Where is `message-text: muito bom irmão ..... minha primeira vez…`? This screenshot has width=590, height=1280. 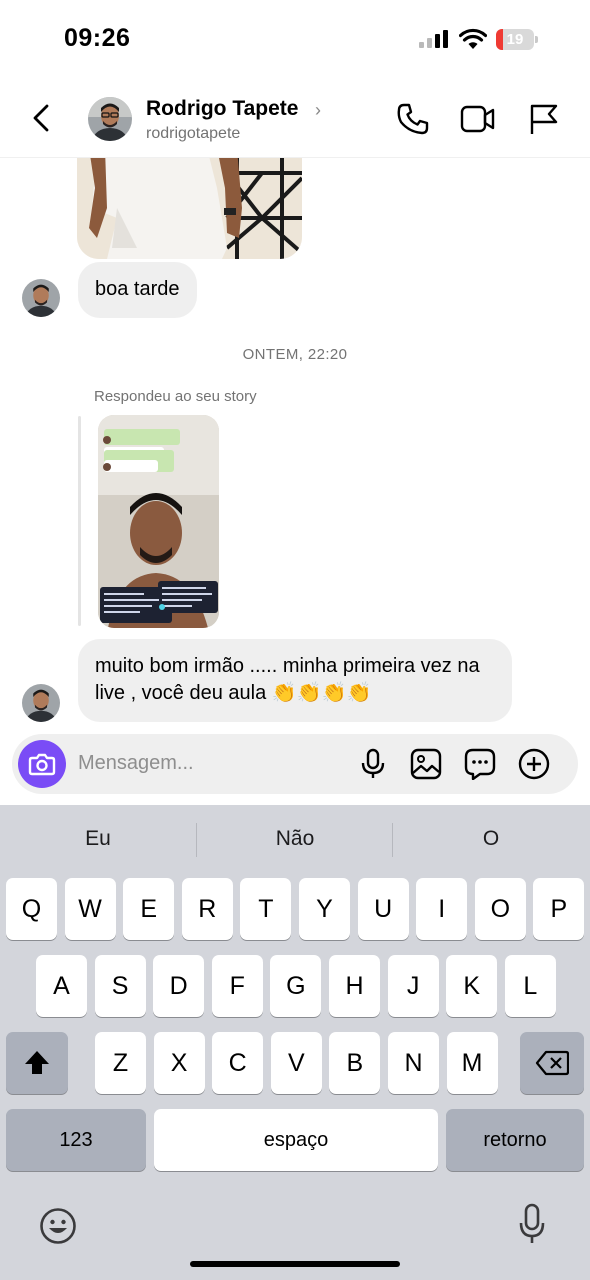 message-text: muito bom irmão ..... minha primeira vez… is located at coordinates (287, 679).